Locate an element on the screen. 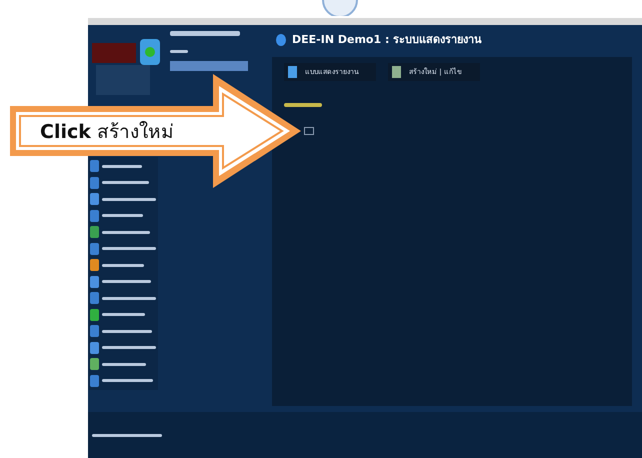  small-button is located at coordinates (309, 131).